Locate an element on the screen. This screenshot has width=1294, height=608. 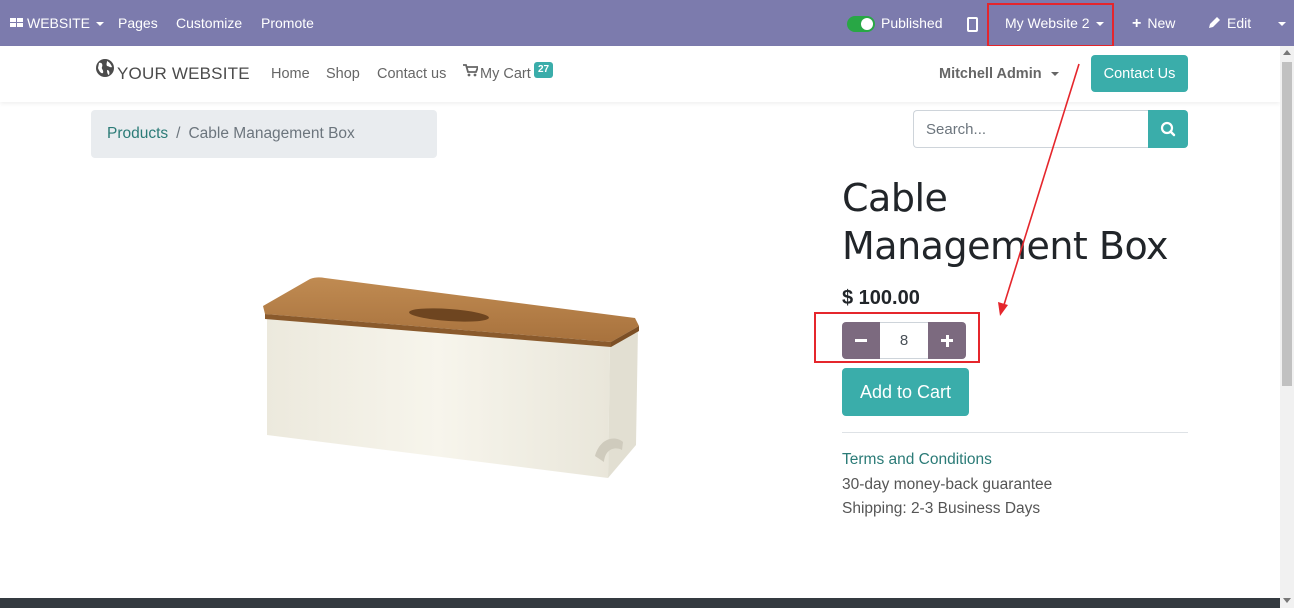
mobile-icon is located at coordinates (972, 24).